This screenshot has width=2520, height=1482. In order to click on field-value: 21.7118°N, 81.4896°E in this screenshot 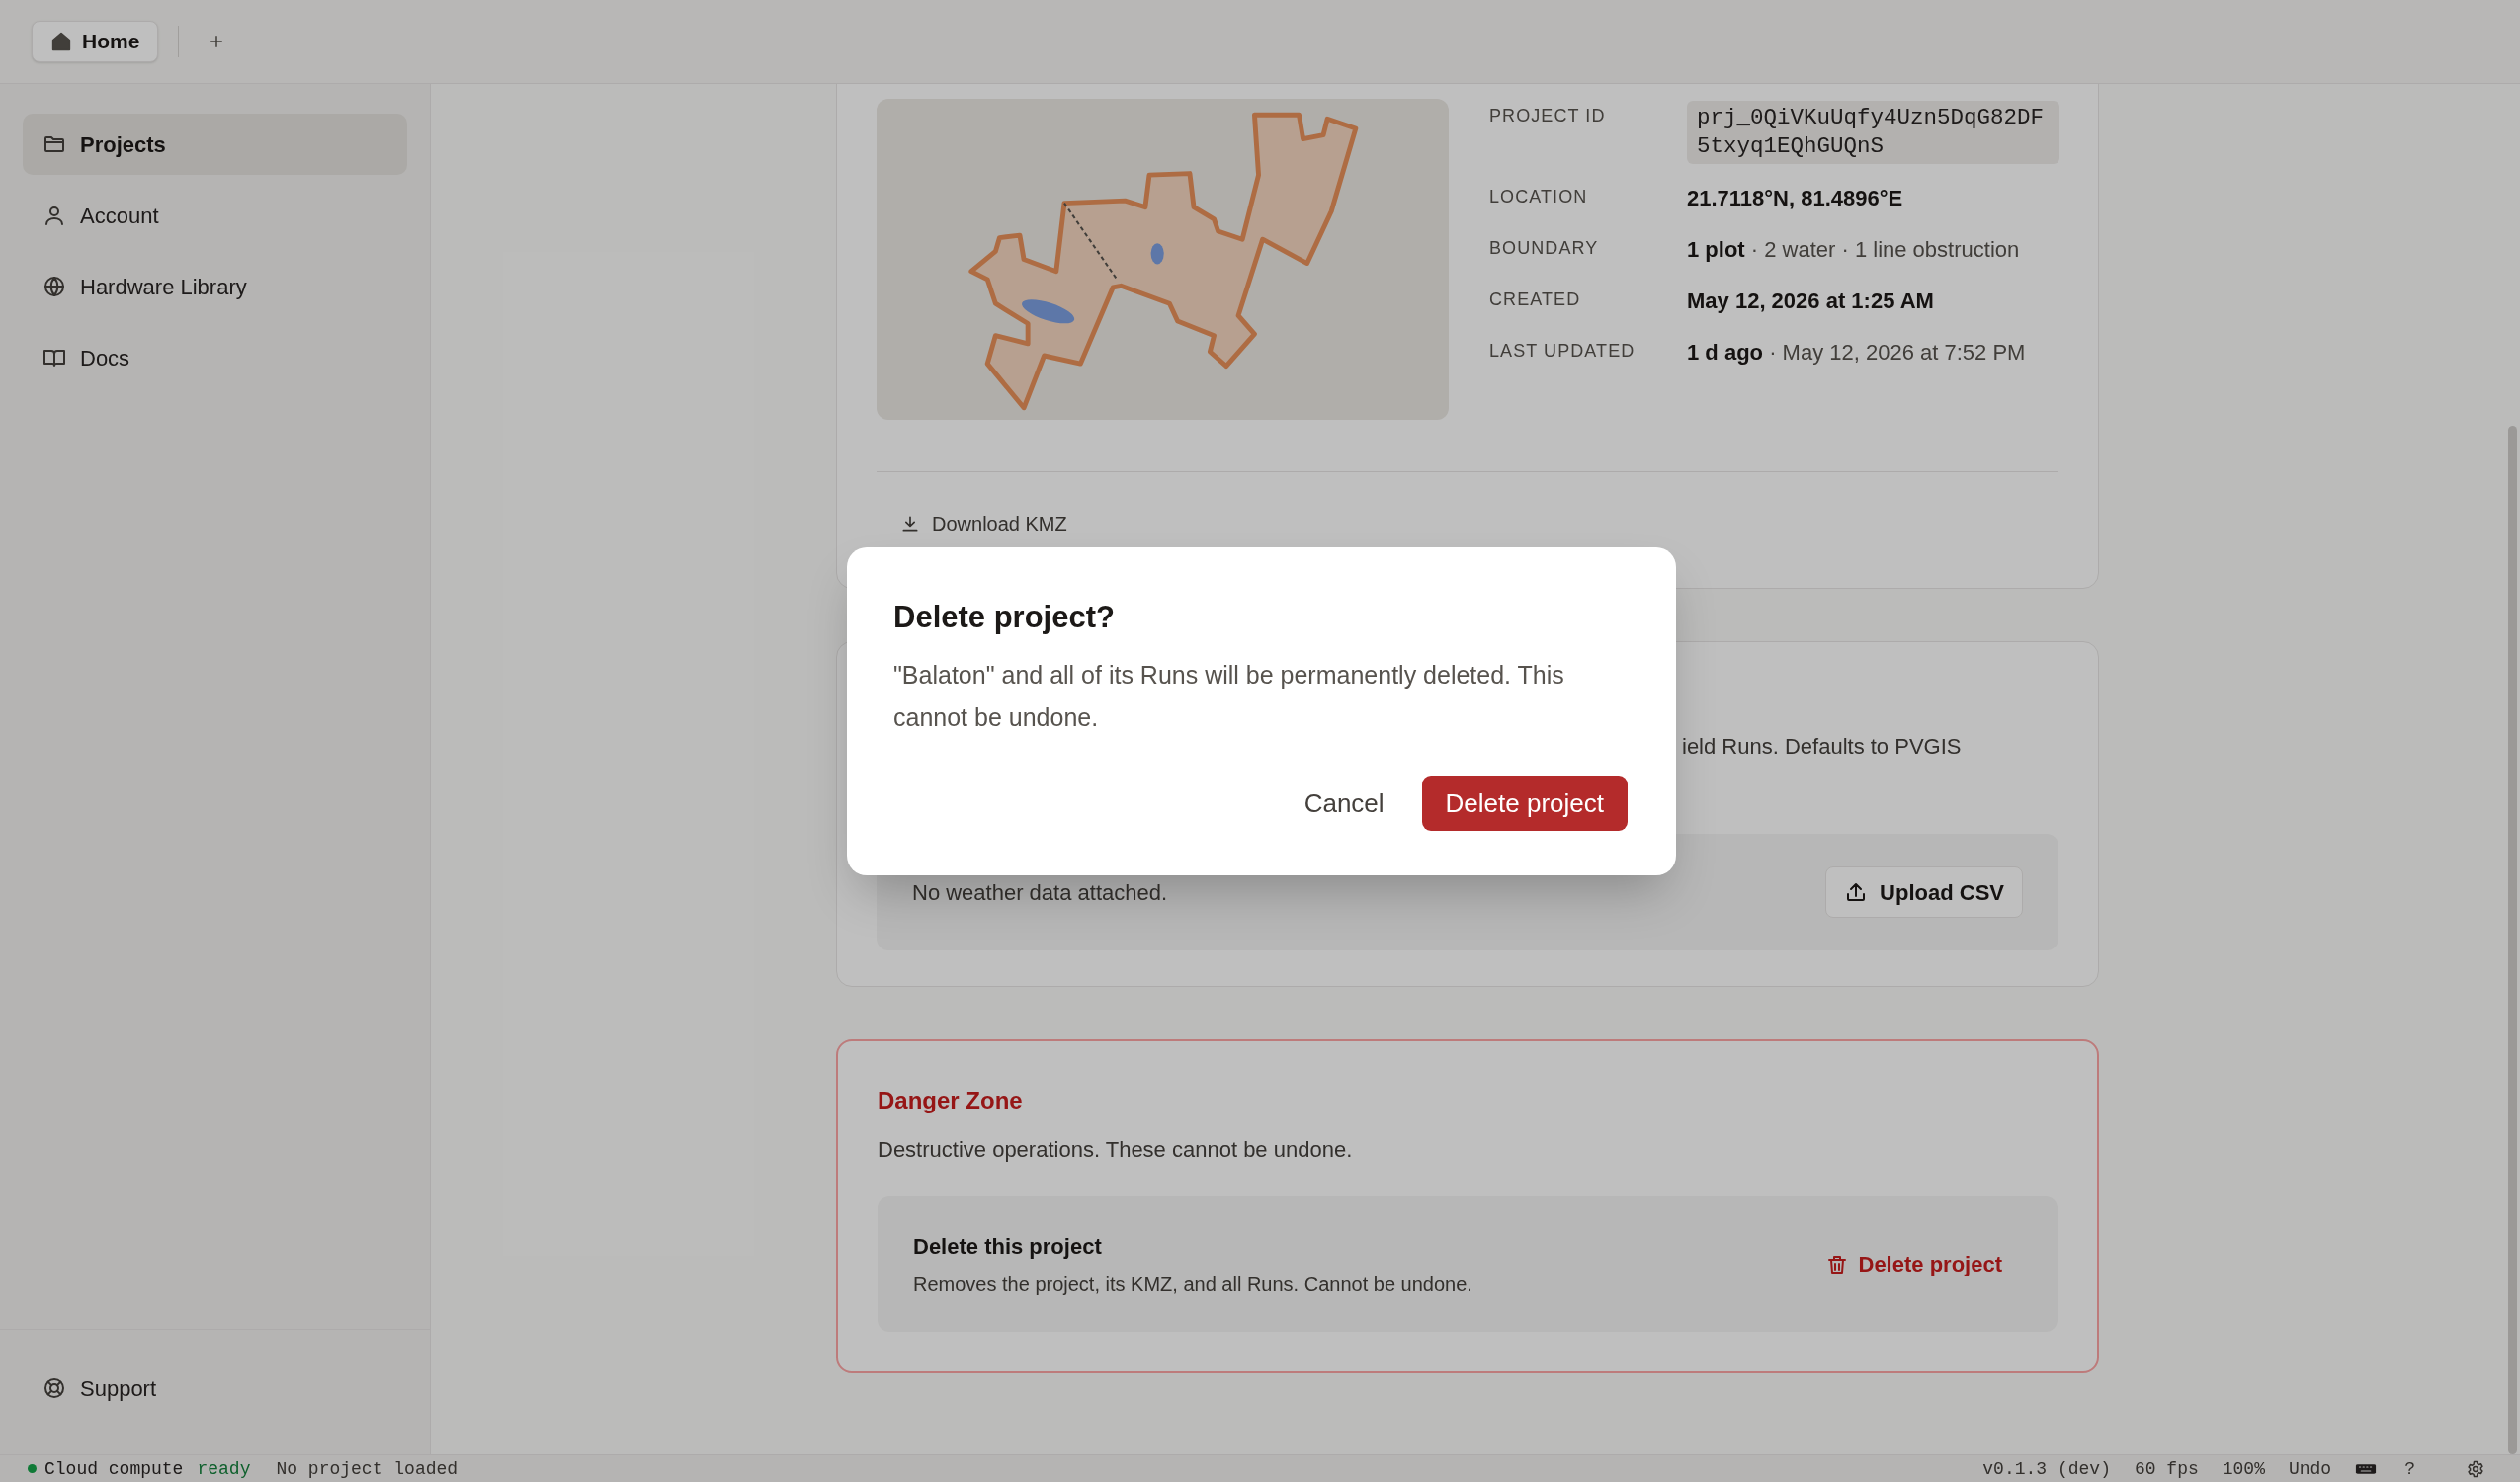, I will do `click(1795, 198)`.